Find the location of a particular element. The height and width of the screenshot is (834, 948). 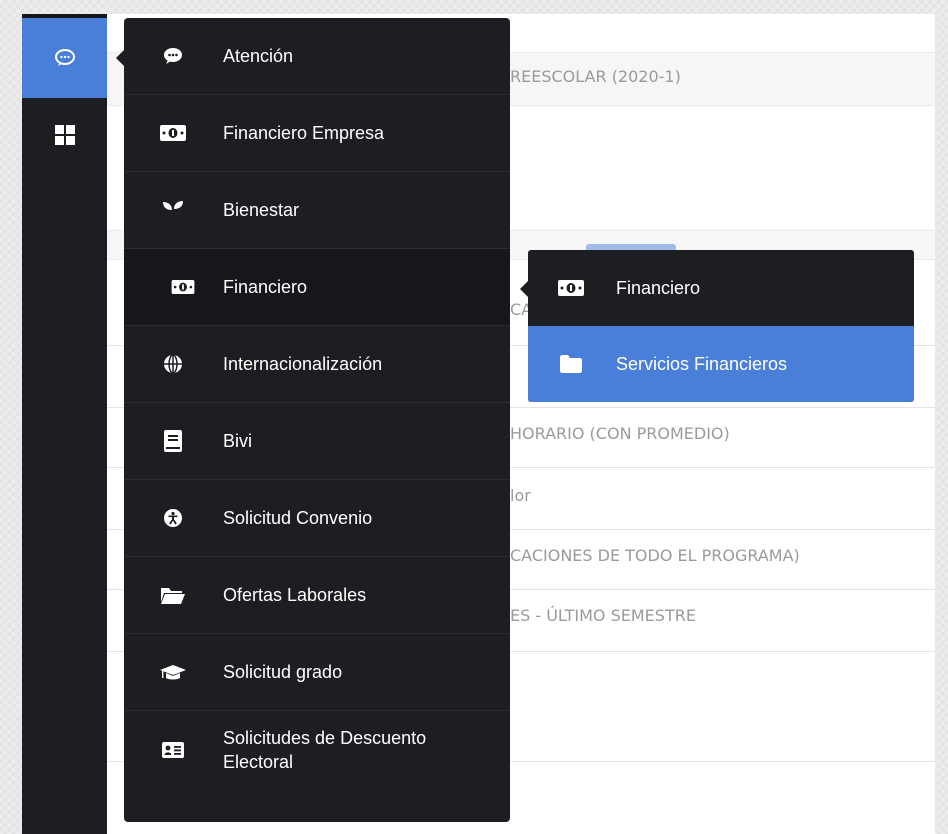

page-row-text: CACIONES DE TODO EL PROGRAMA) is located at coordinates (655, 555).